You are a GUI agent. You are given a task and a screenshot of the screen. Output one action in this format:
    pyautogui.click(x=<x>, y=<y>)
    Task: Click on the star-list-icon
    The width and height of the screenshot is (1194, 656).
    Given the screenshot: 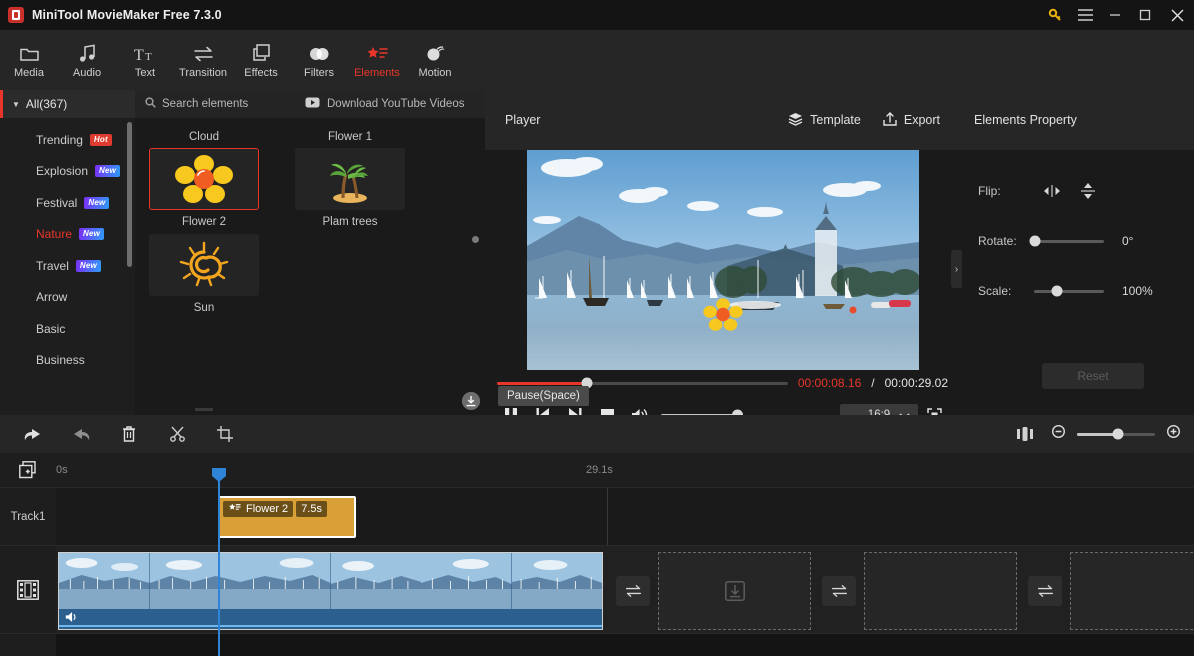 What is the action you would take?
    pyautogui.click(x=377, y=52)
    